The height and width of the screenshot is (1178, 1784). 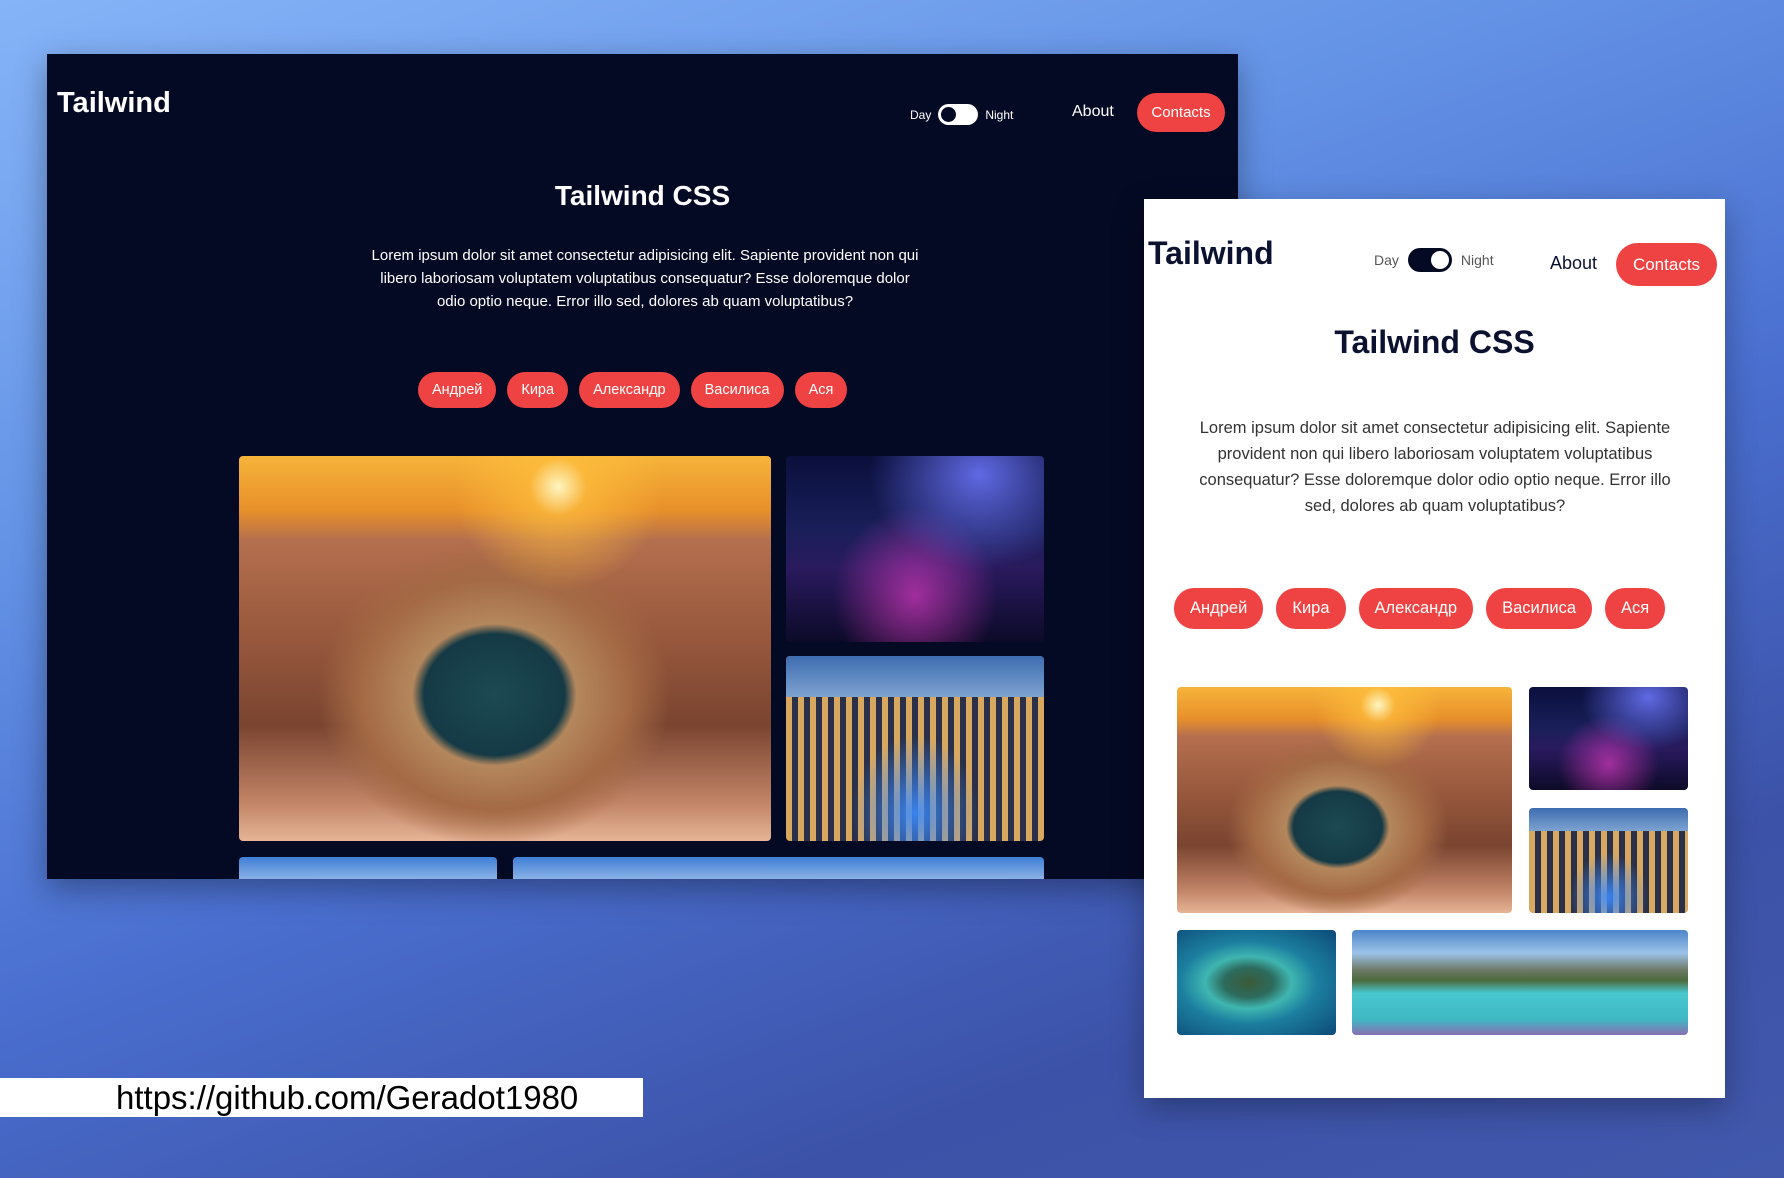 I want to click on github-url-link: https://github.com/Geradot1980, so click(x=347, y=1097).